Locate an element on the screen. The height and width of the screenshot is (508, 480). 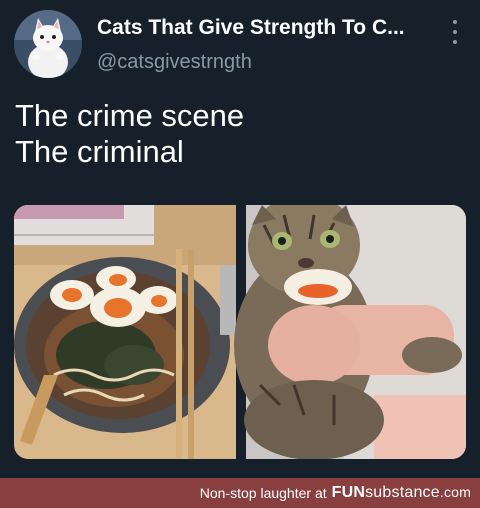
avatar is located at coordinates (48, 44).